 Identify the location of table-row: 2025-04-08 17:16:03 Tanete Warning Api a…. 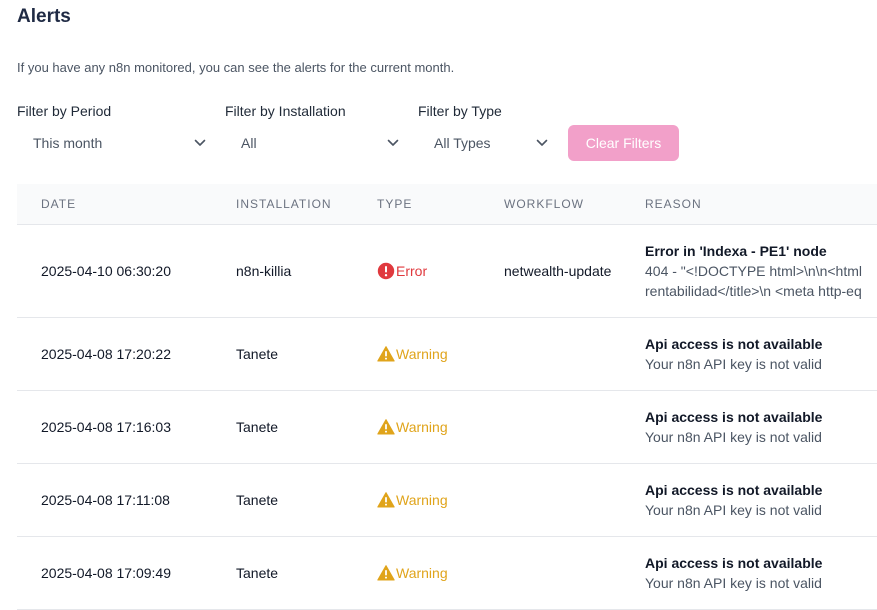
(447, 427).